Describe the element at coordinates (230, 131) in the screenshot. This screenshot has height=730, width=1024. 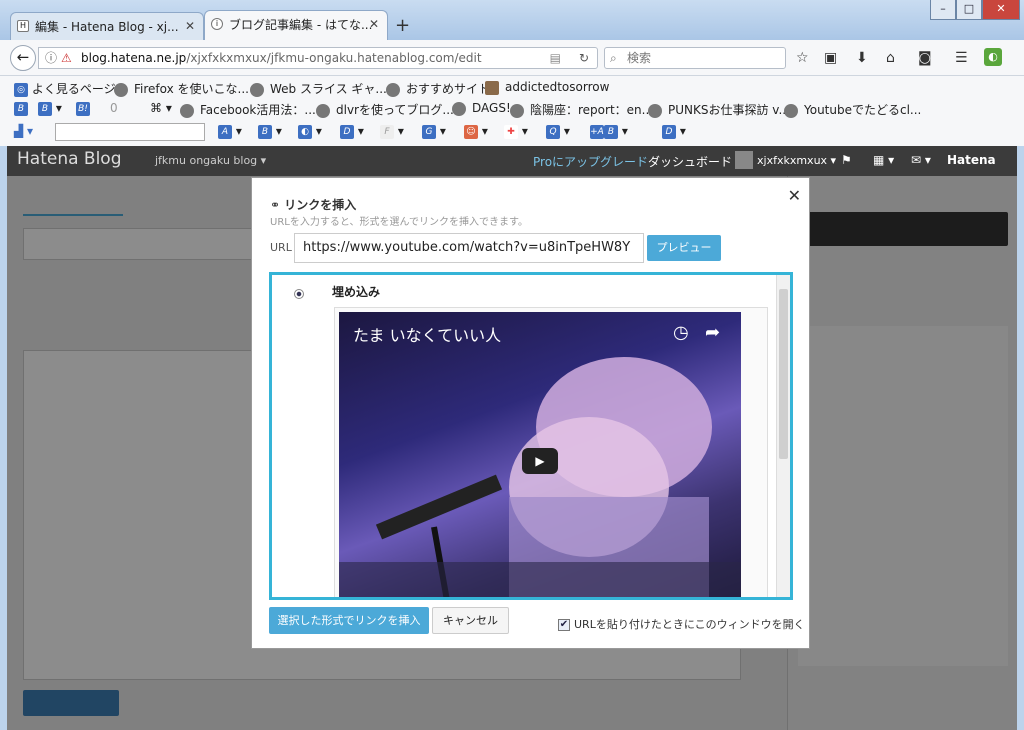
I see `toolbar-button: A ▾` at that location.